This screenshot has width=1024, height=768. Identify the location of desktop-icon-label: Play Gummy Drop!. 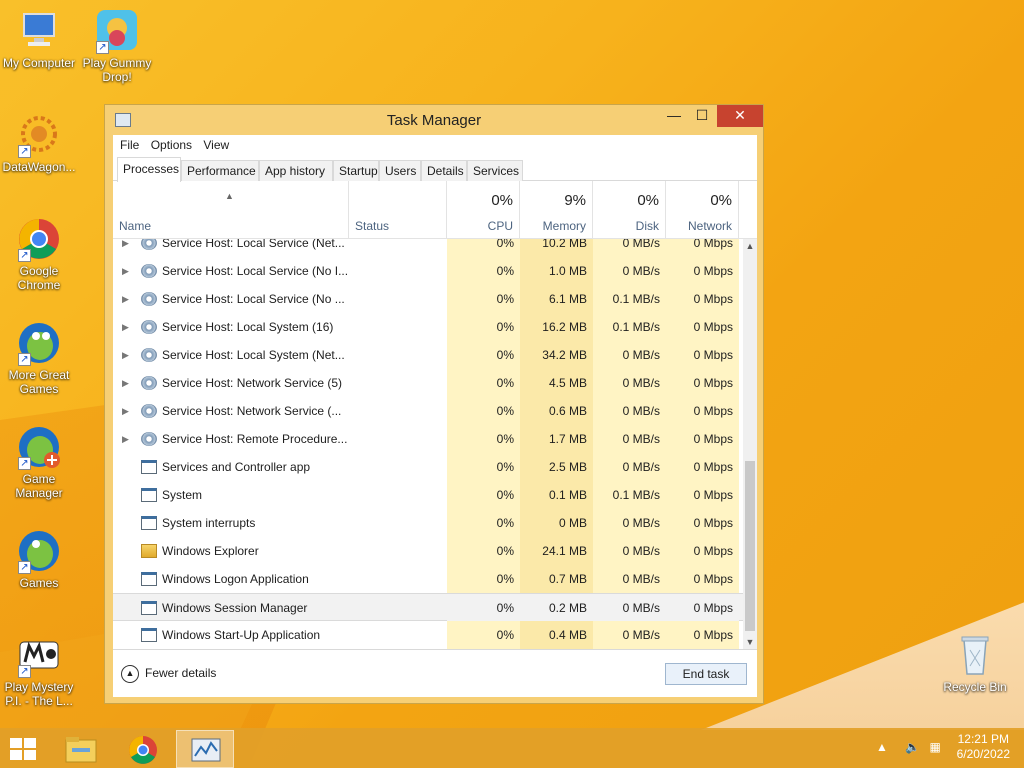
(117, 70).